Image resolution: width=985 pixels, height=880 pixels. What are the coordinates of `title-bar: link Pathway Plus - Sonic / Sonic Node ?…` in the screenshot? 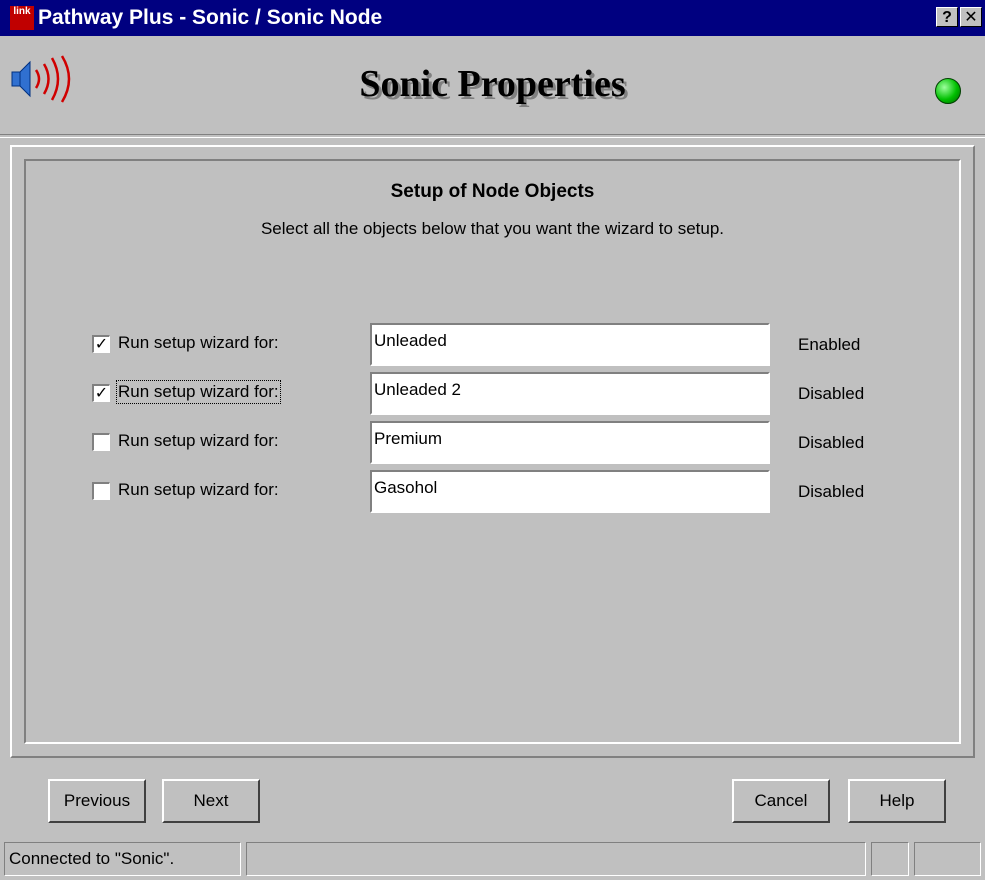 It's located at (492, 18).